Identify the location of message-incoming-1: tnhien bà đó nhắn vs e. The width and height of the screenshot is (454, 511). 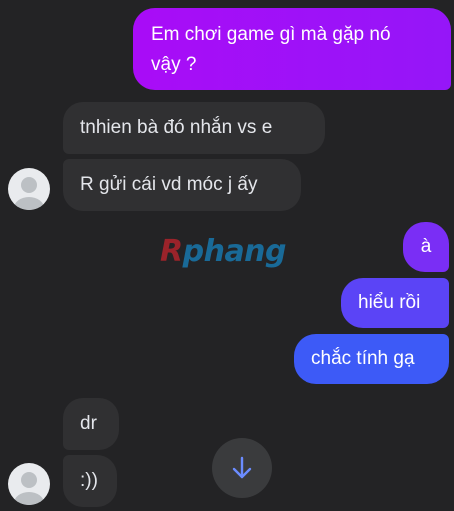
(194, 128).